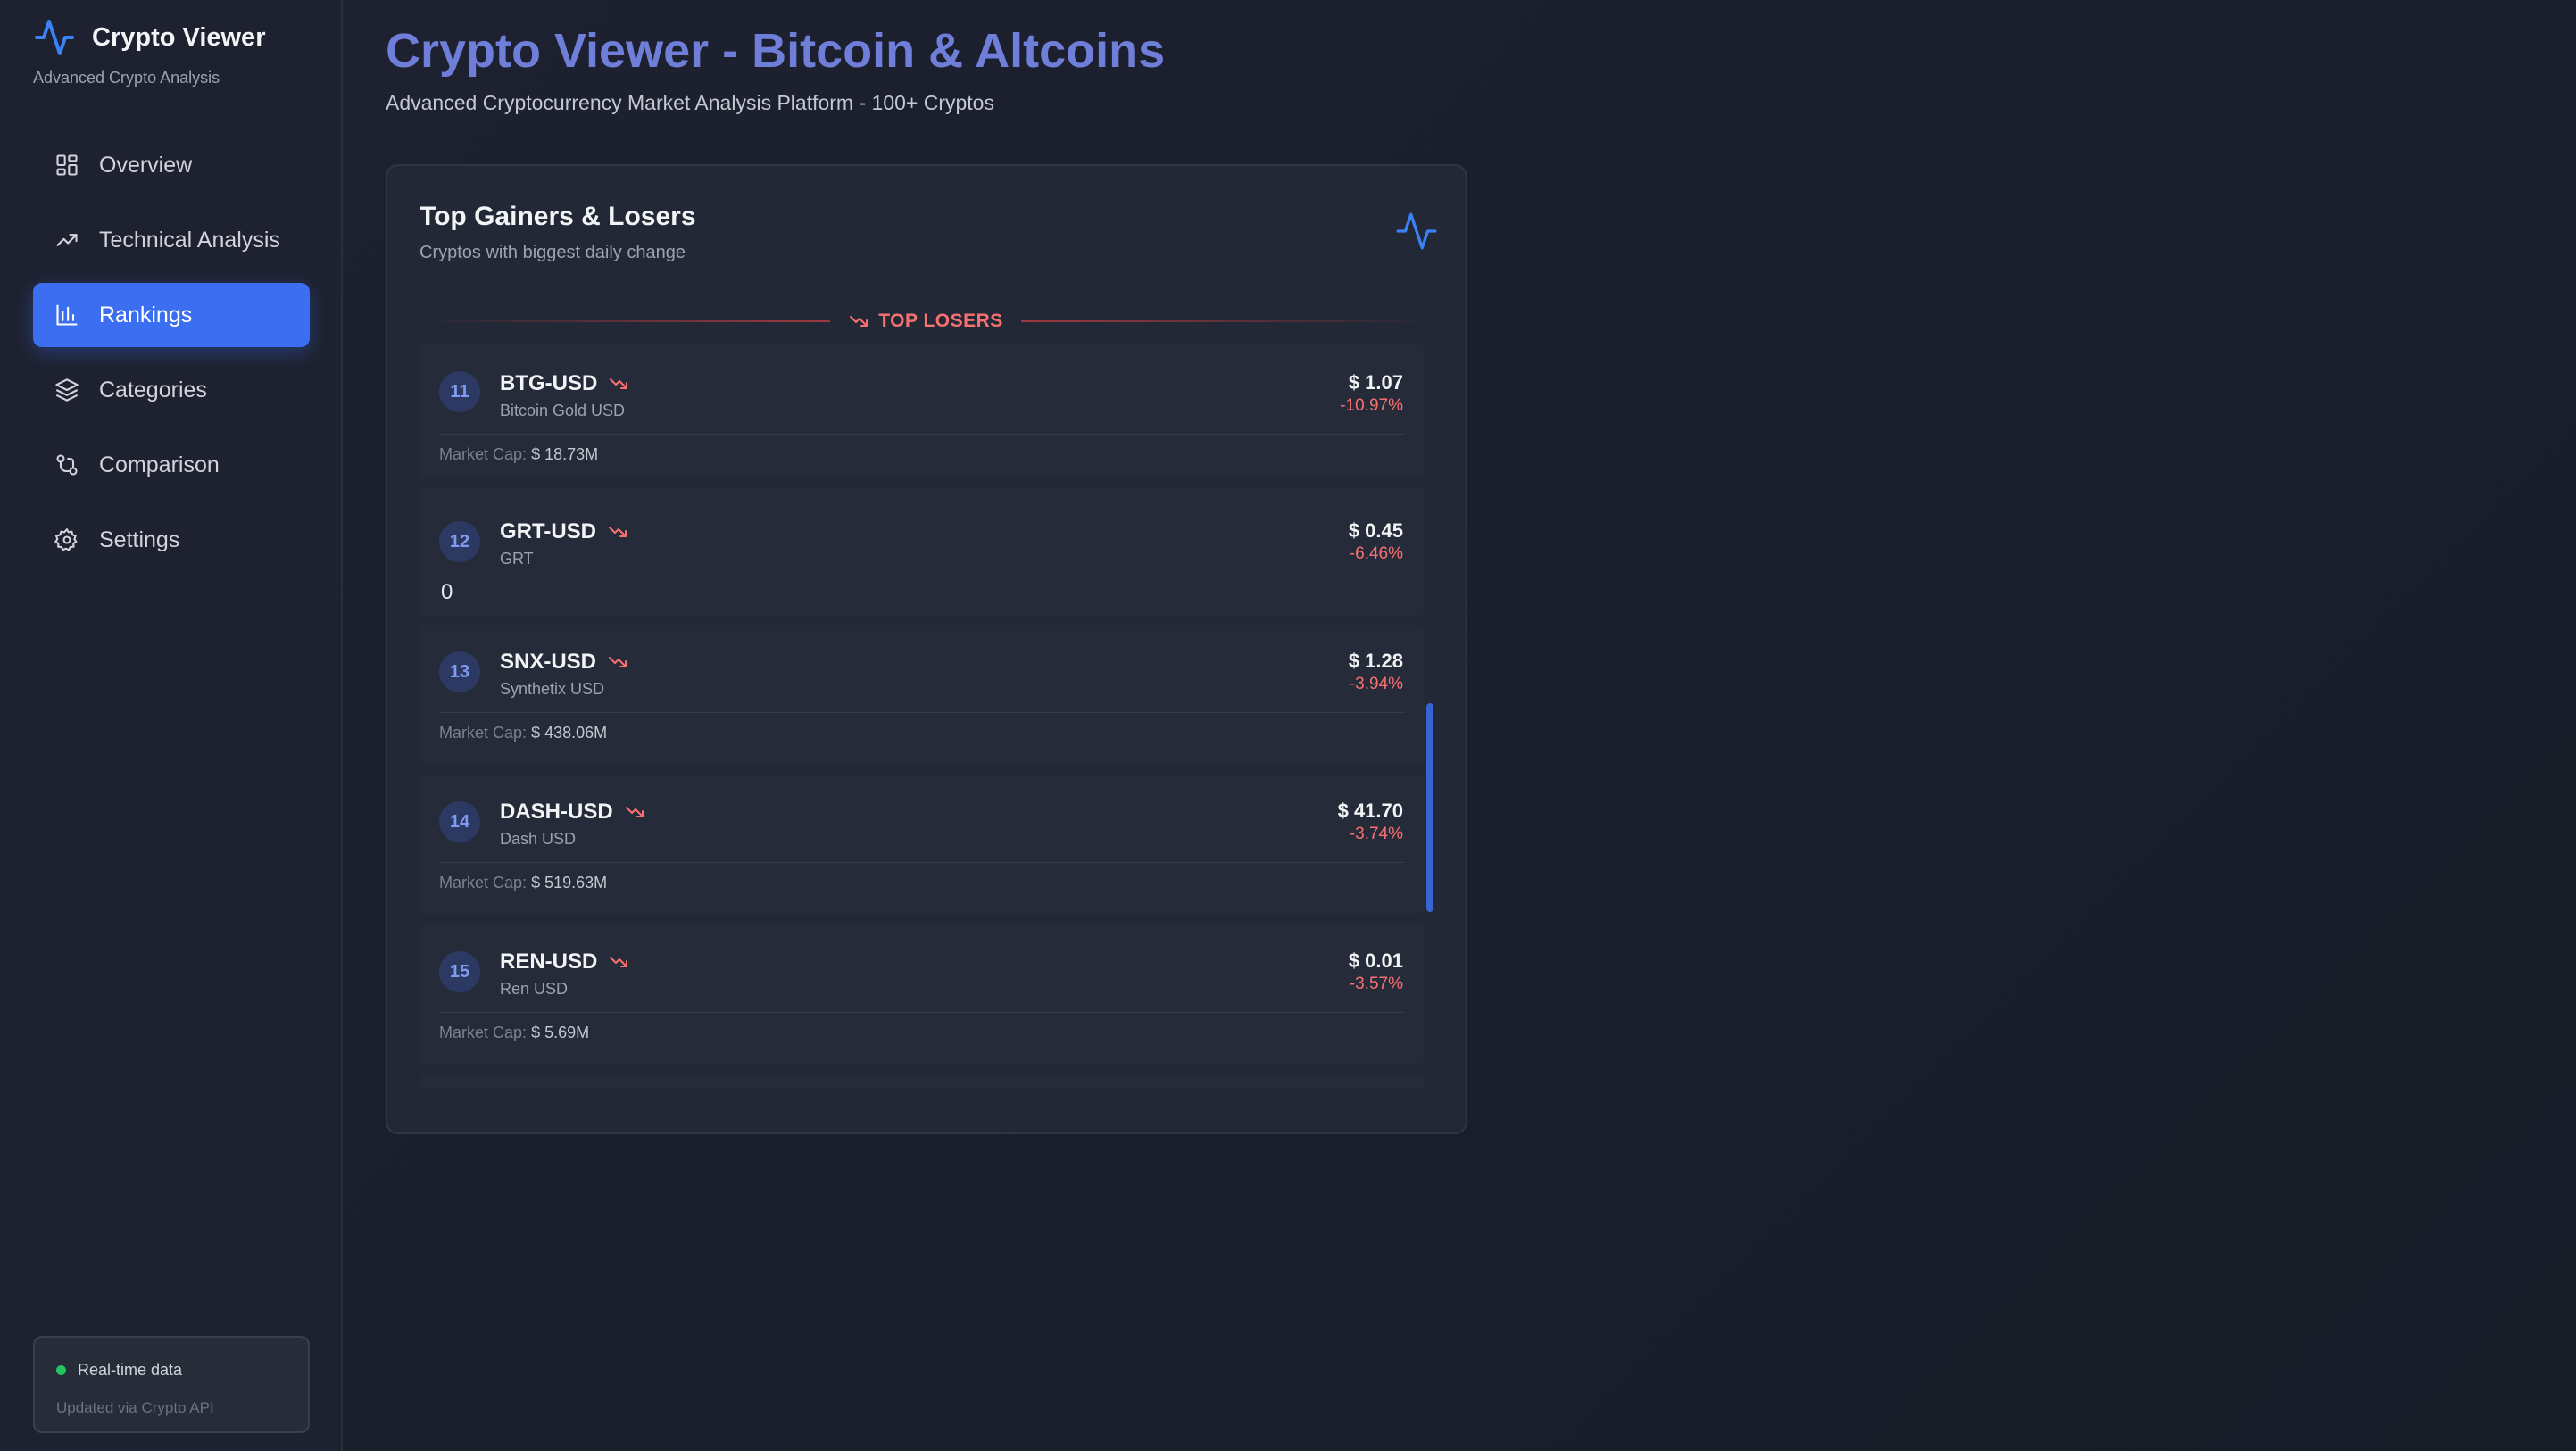  I want to click on list-item: 12 GRT-USD GRT $ 0.45 -6.46% 0, so click(923, 551).